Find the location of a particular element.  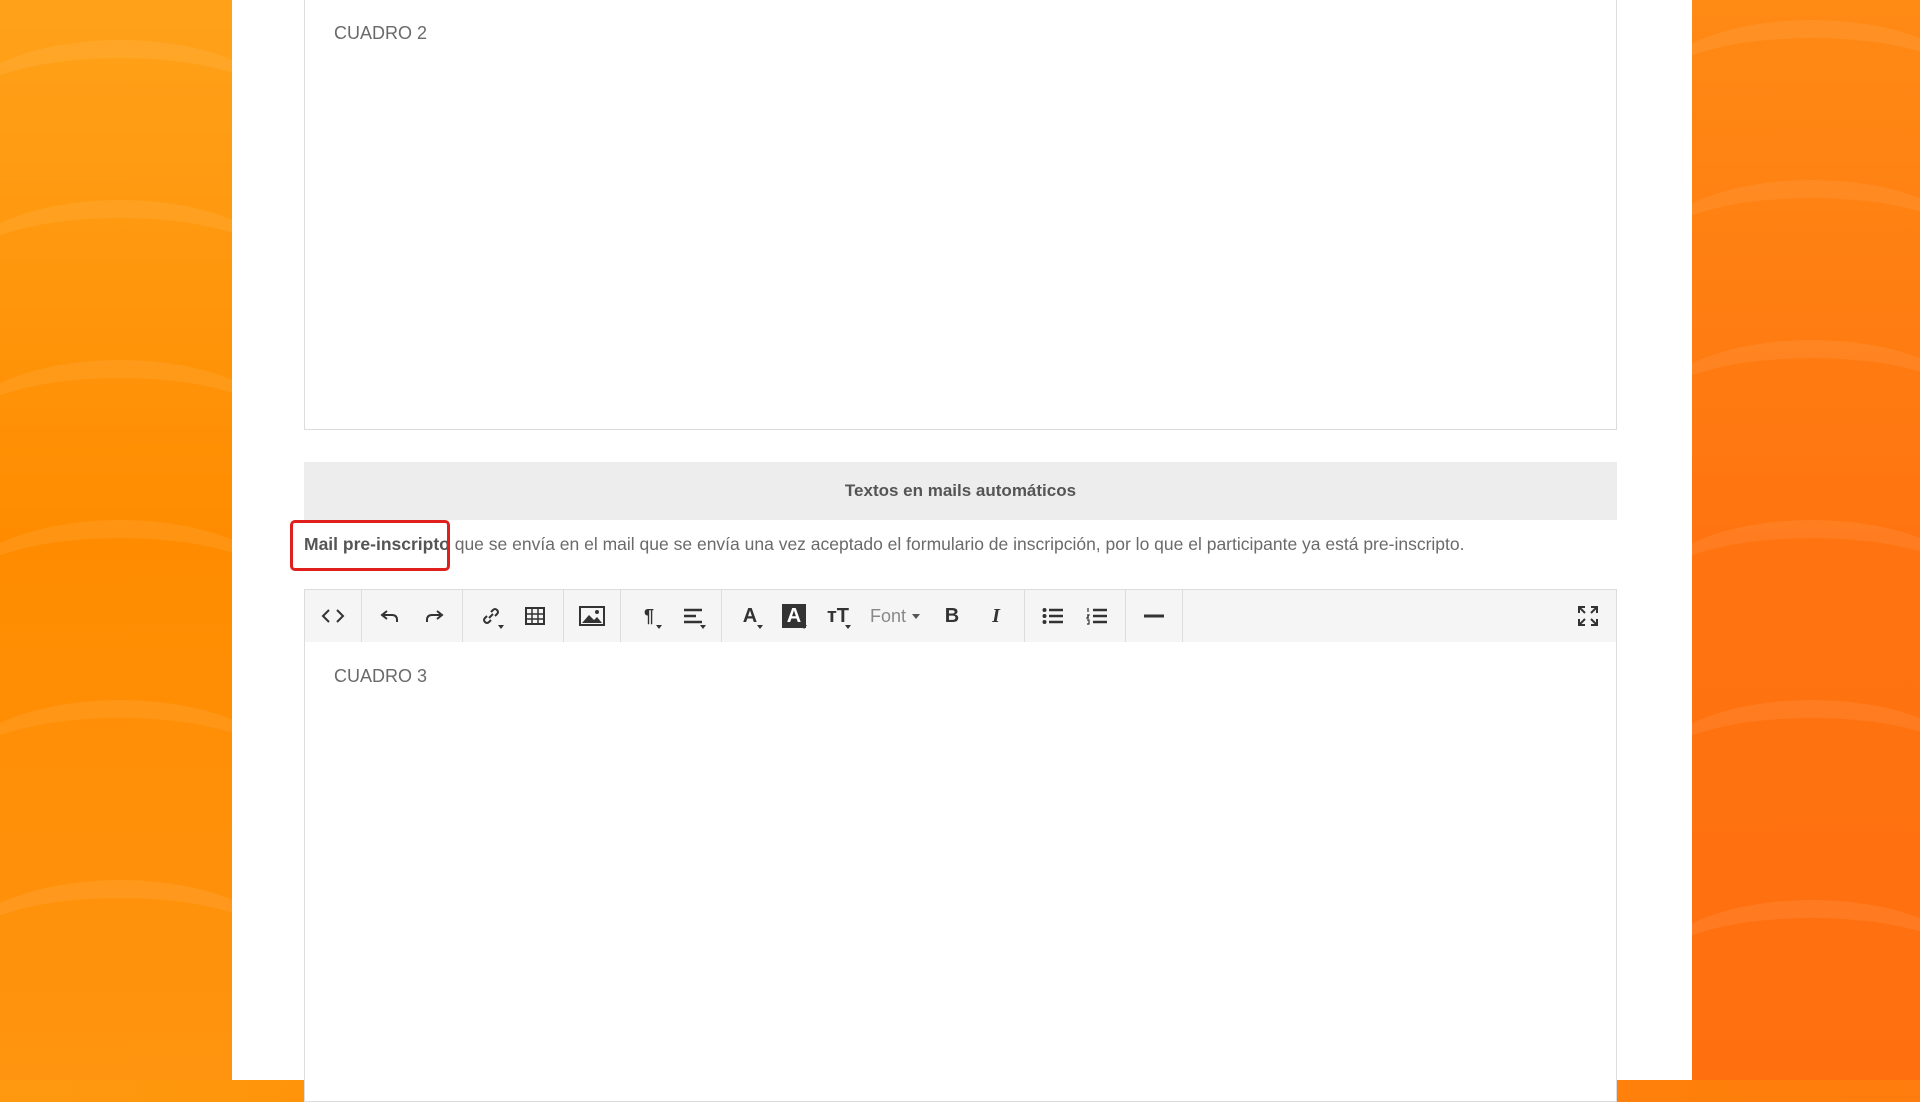

link-icon is located at coordinates (491, 616).